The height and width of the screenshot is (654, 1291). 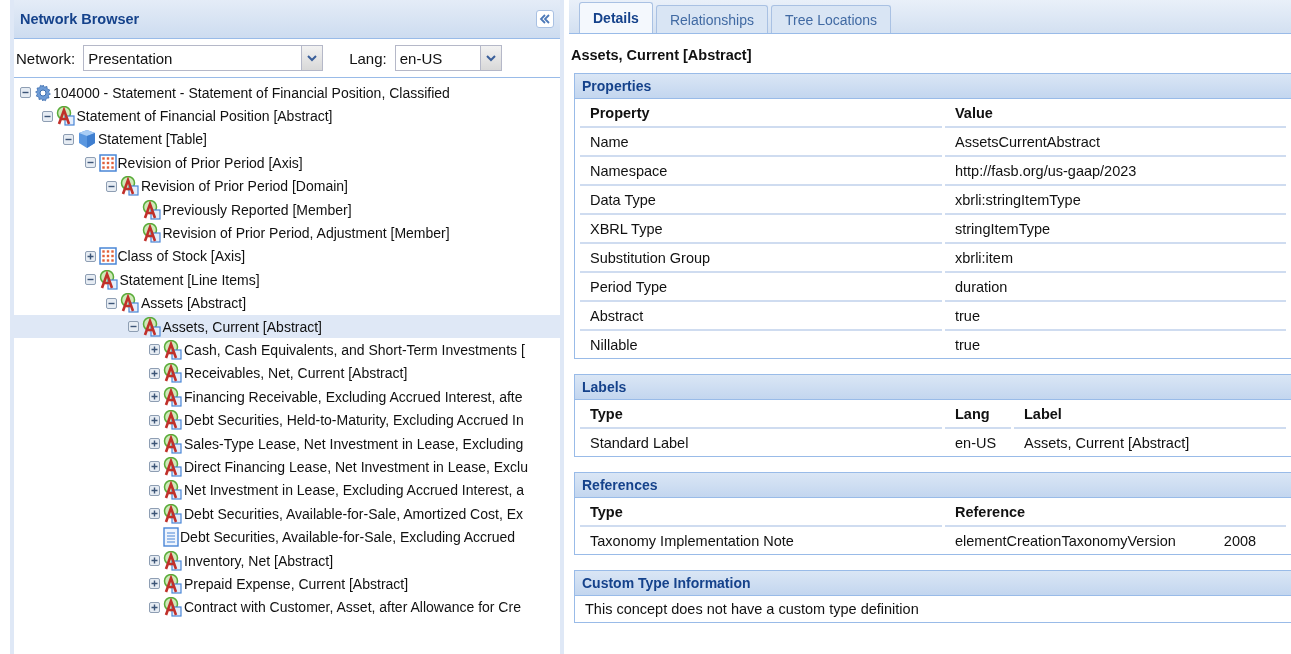 I want to click on table-cell: xbrli:stringItemType, so click(x=1115, y=200).